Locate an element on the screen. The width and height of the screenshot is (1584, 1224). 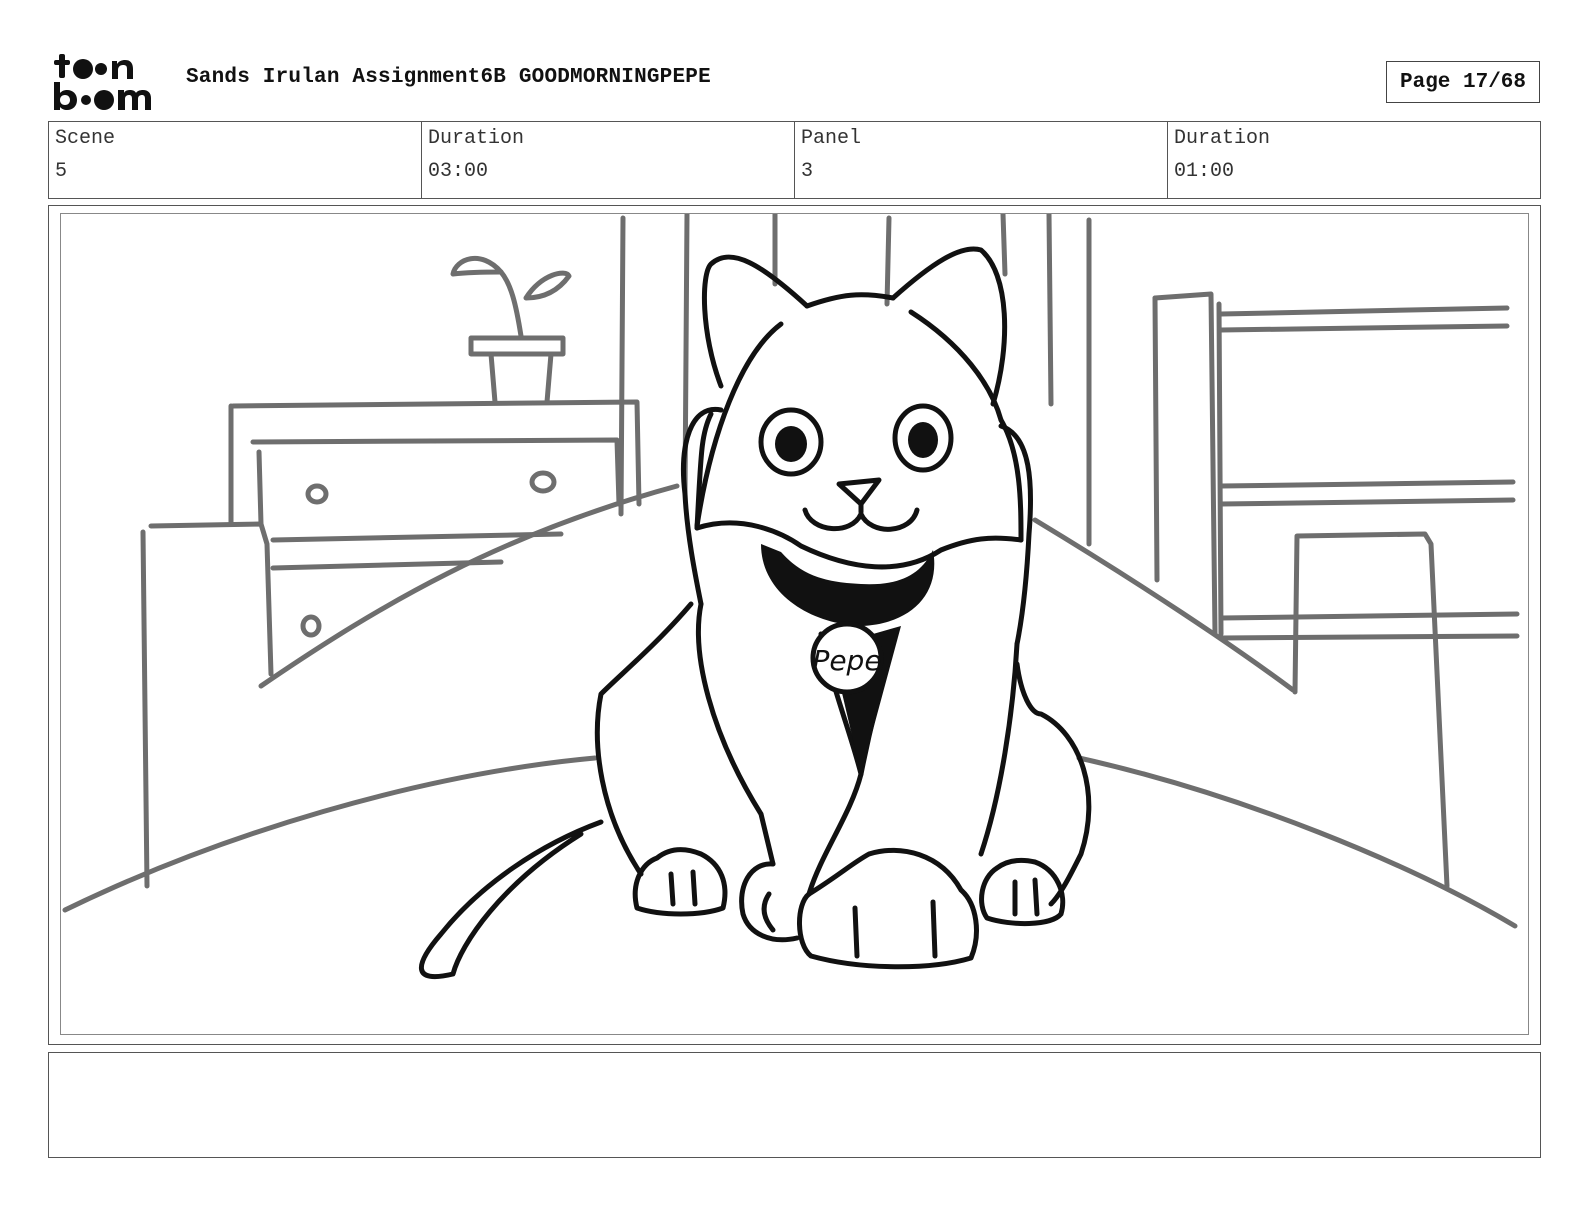
scene-duration-cell: Duration 03:00 is located at coordinates (608, 160).